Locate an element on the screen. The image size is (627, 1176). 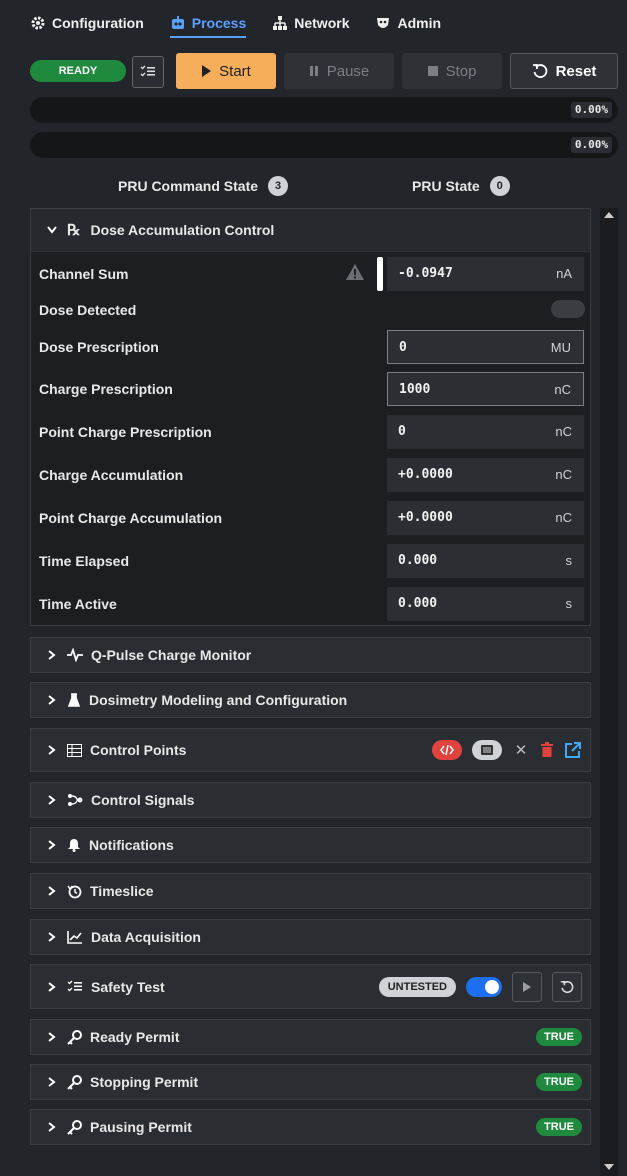
checklist-icon is located at coordinates (147, 71).